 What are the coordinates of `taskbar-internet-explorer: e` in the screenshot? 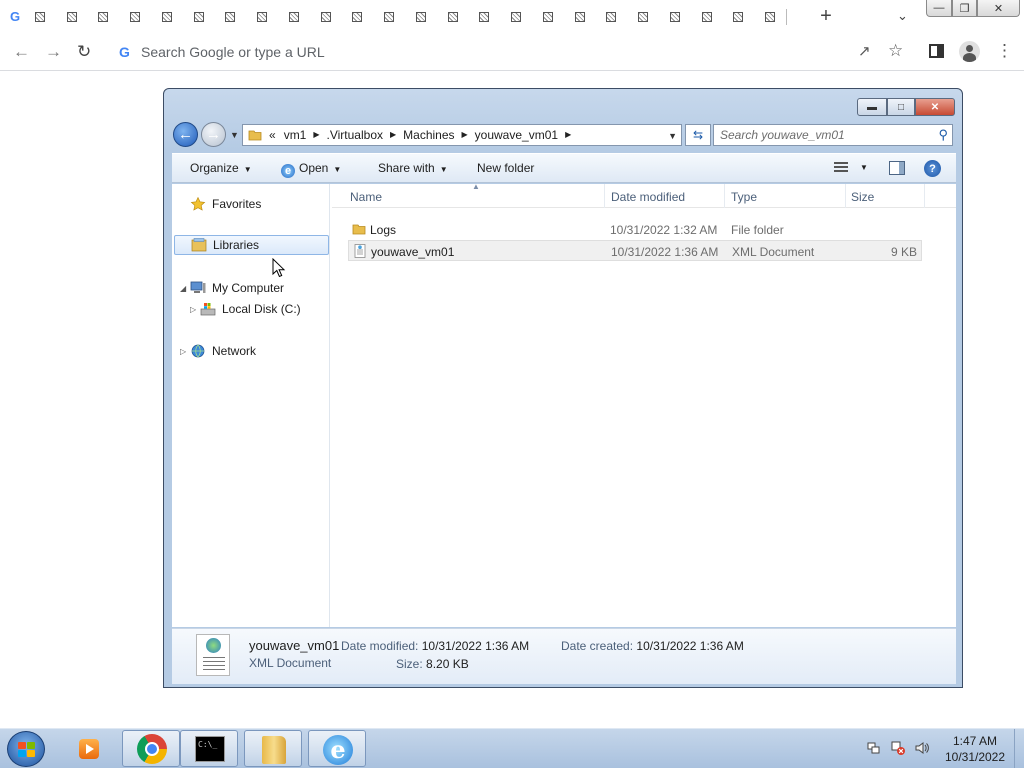 It's located at (337, 748).